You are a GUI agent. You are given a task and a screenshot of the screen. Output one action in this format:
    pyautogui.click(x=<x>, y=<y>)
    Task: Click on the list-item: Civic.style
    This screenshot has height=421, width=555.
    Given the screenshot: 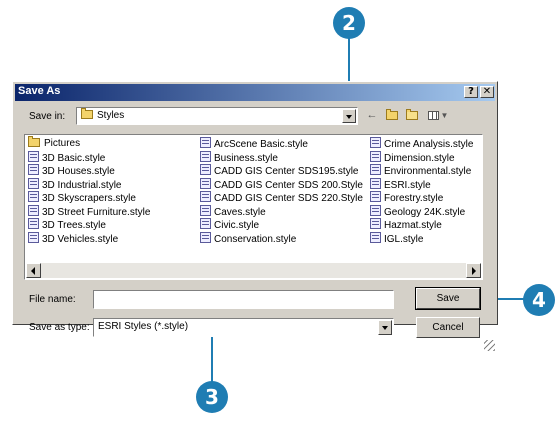 What is the action you would take?
    pyautogui.click(x=281, y=225)
    